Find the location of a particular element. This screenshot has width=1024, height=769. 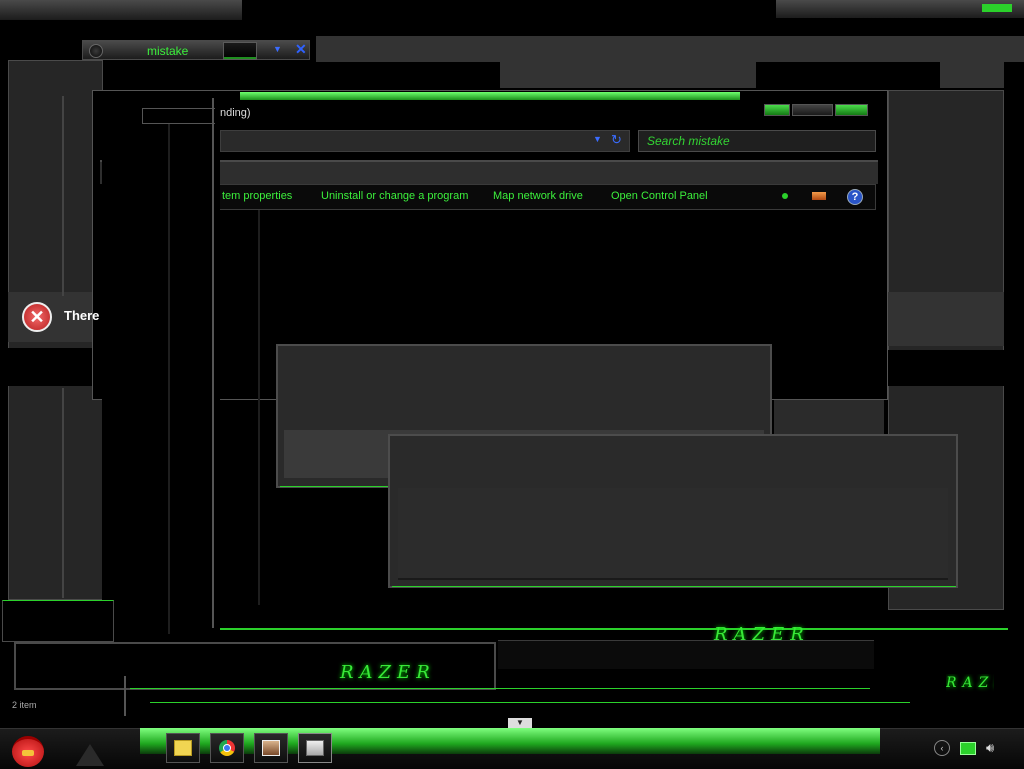

lower-panel is located at coordinates (686, 654).